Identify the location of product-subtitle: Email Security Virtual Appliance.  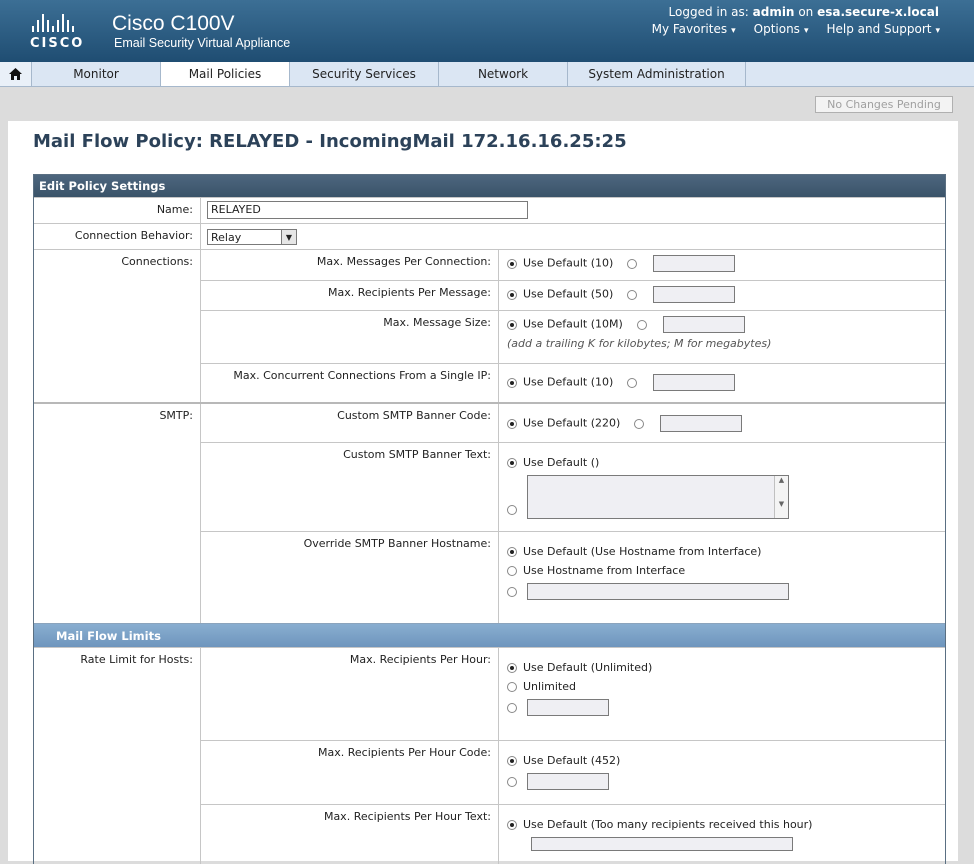
(202, 43).